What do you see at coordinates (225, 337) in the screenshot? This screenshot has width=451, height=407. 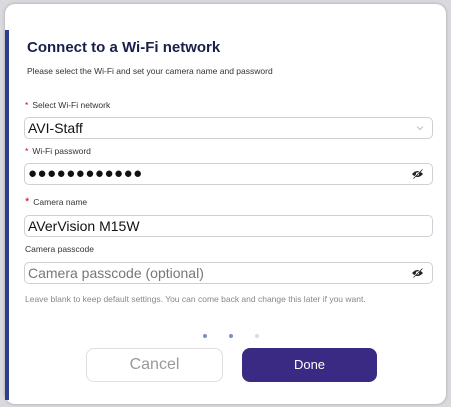 I see `step-indicator` at bounding box center [225, 337].